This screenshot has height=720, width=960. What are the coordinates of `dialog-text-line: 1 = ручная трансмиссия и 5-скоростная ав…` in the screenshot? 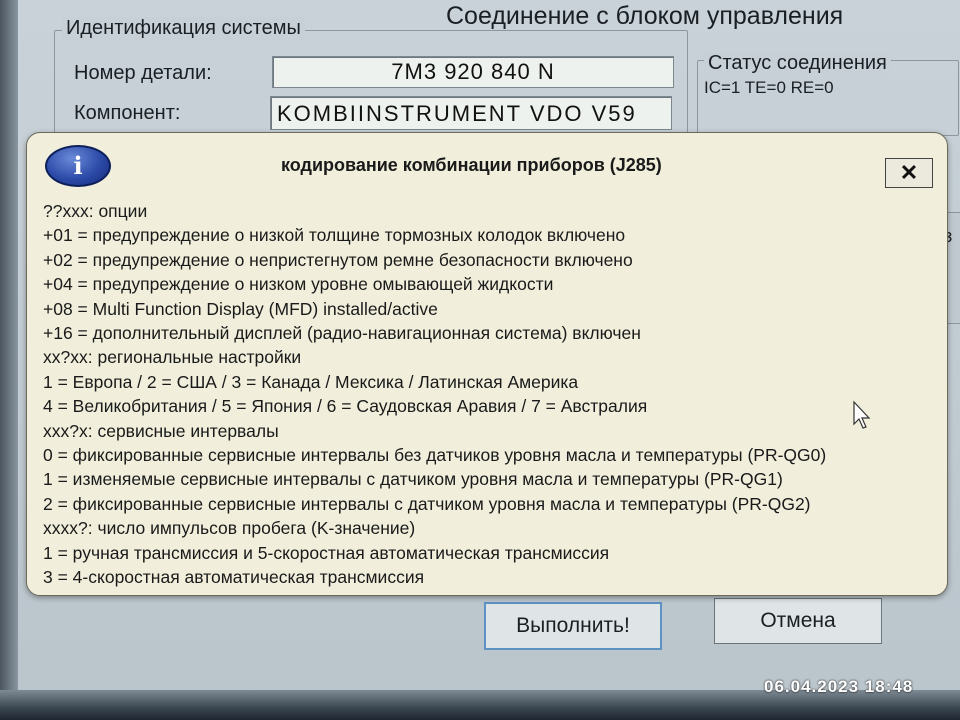 It's located at (326, 552).